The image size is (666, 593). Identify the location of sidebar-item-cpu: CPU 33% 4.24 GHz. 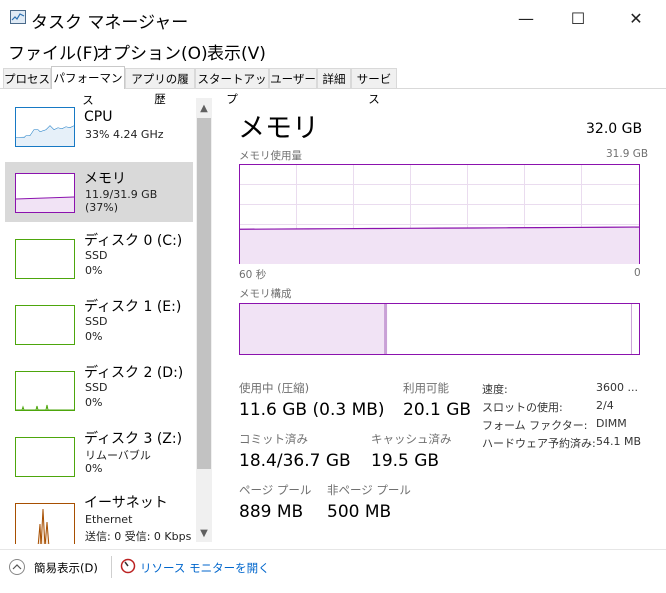
(99, 126).